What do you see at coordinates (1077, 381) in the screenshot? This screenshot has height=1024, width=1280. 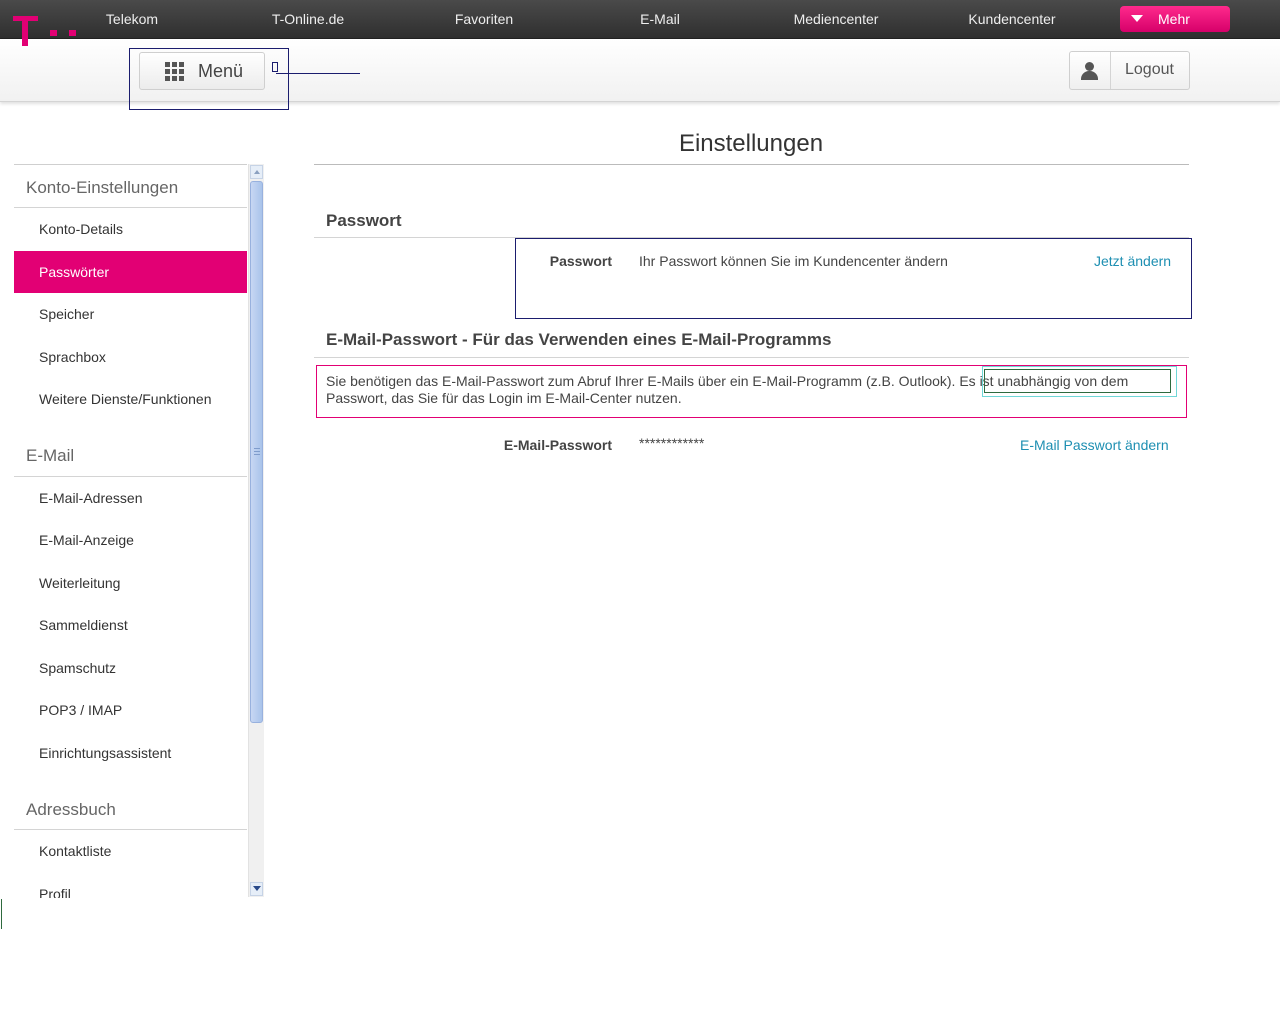 I see `highlight-inner-outline` at bounding box center [1077, 381].